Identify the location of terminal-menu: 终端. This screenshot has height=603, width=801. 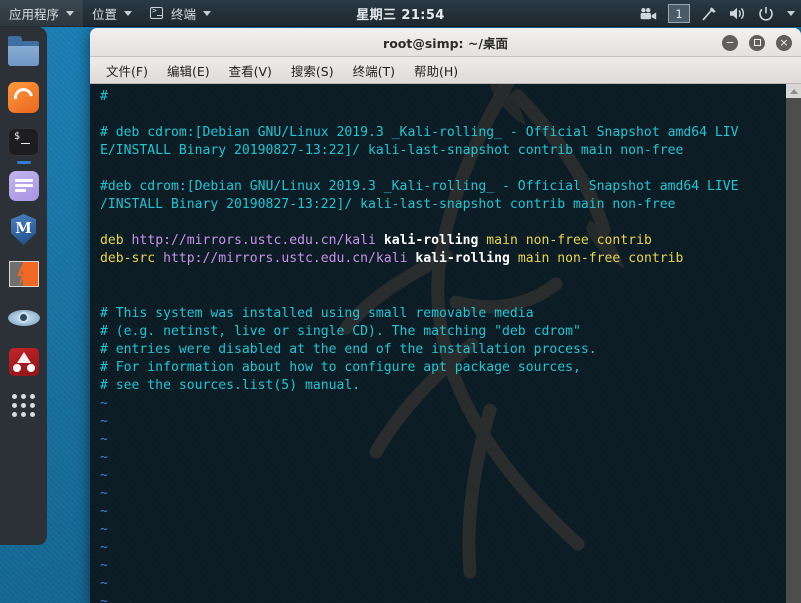
(180, 13).